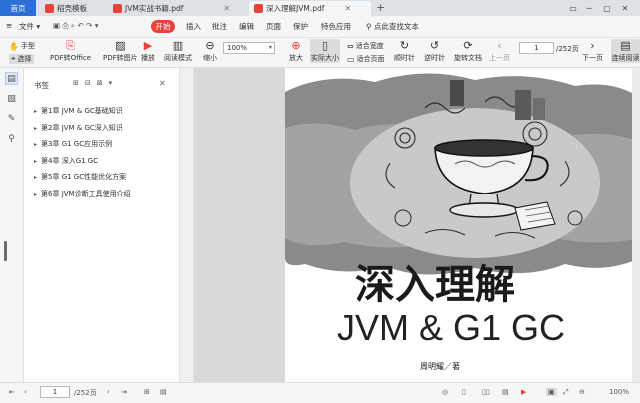 The width and height of the screenshot is (640, 403). What do you see at coordinates (365, 46) in the screenshot?
I see `fit-width-button: ⇔ 适合宽度` at bounding box center [365, 46].